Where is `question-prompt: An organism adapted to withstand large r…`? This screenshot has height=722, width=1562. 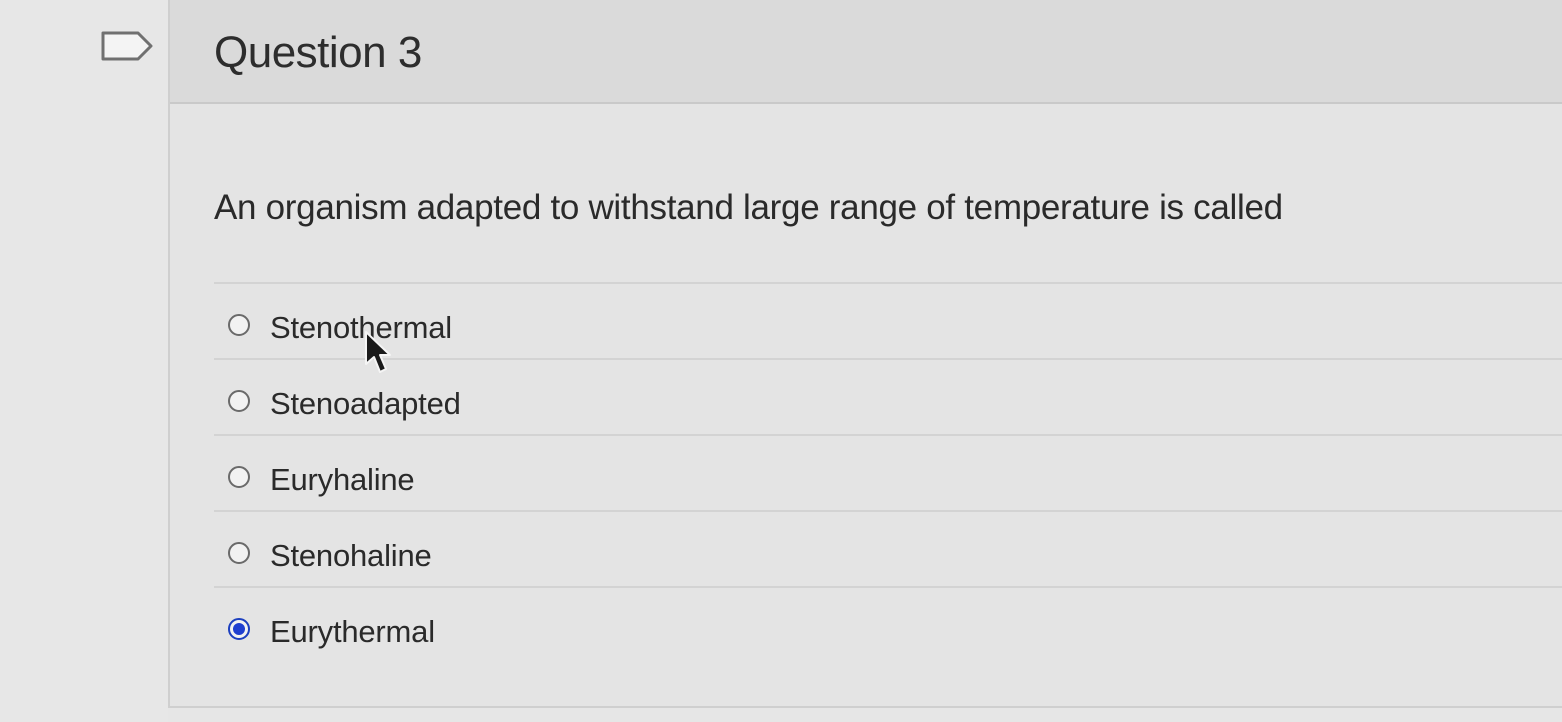 question-prompt: An organism adapted to withstand large r… is located at coordinates (748, 207).